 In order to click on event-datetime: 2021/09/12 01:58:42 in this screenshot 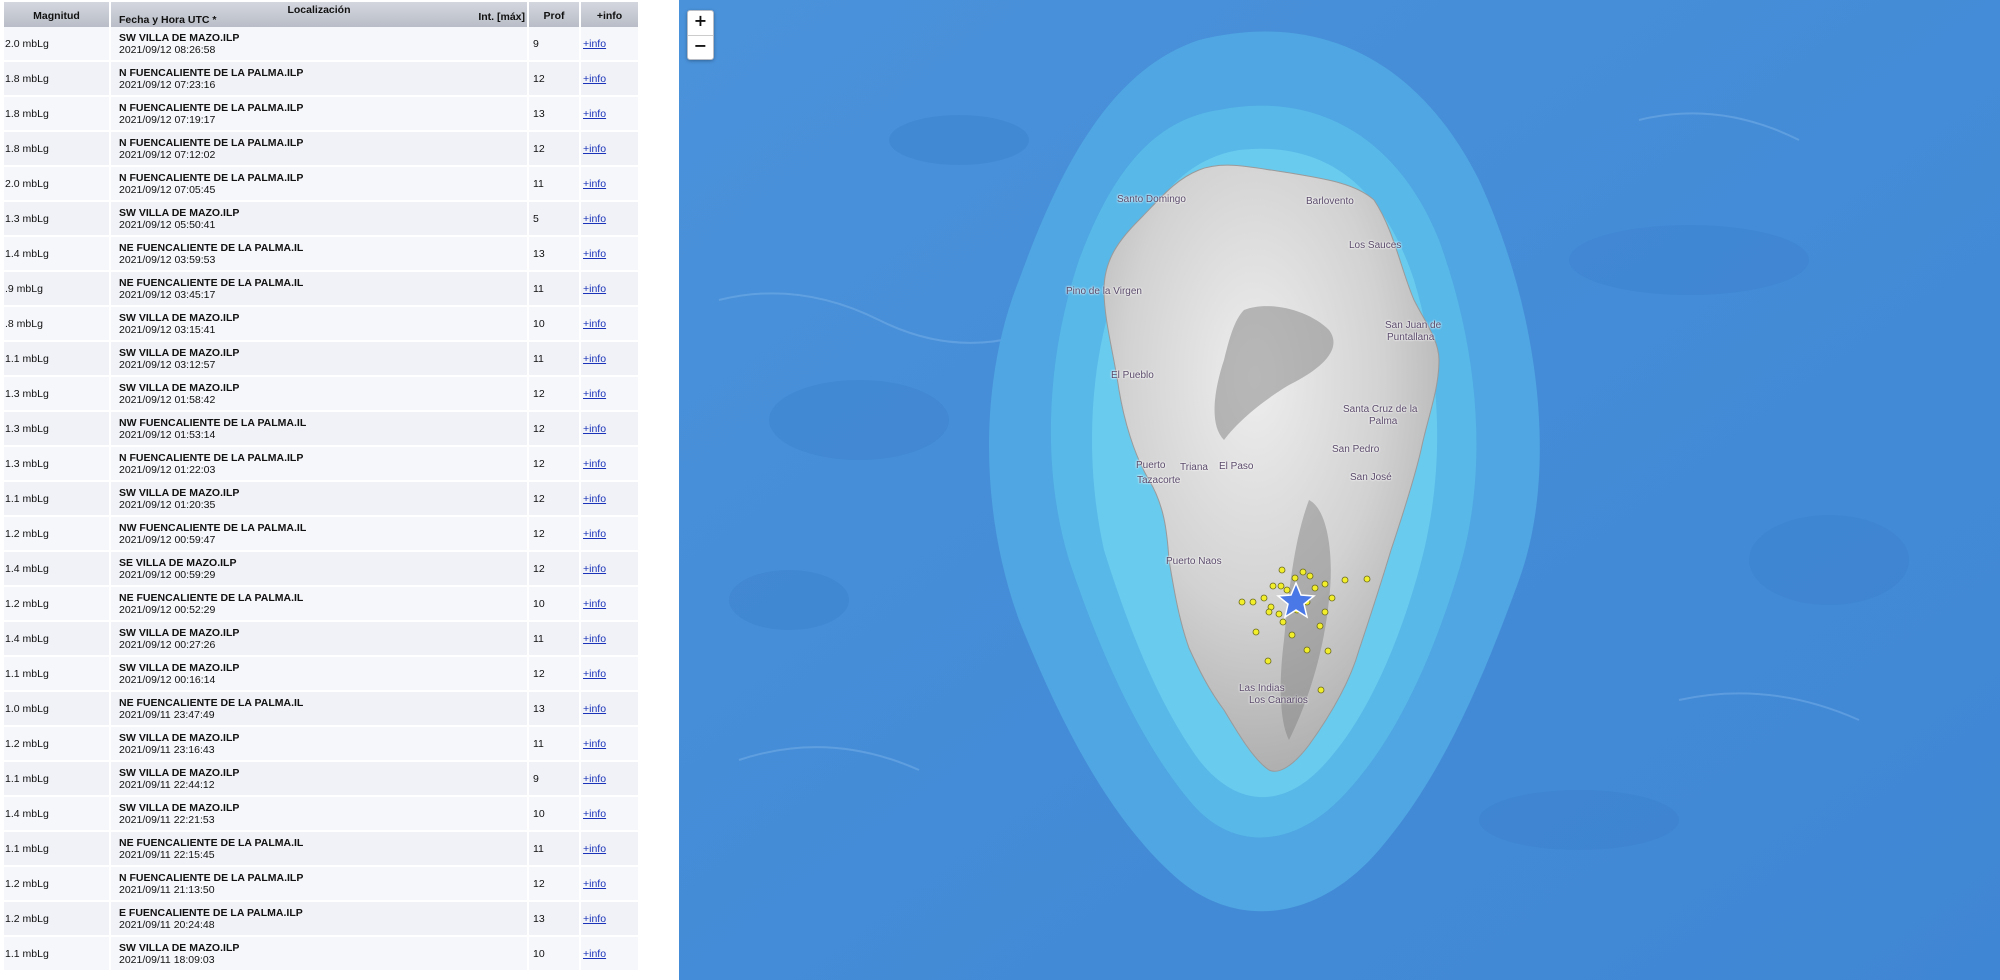, I will do `click(167, 399)`.